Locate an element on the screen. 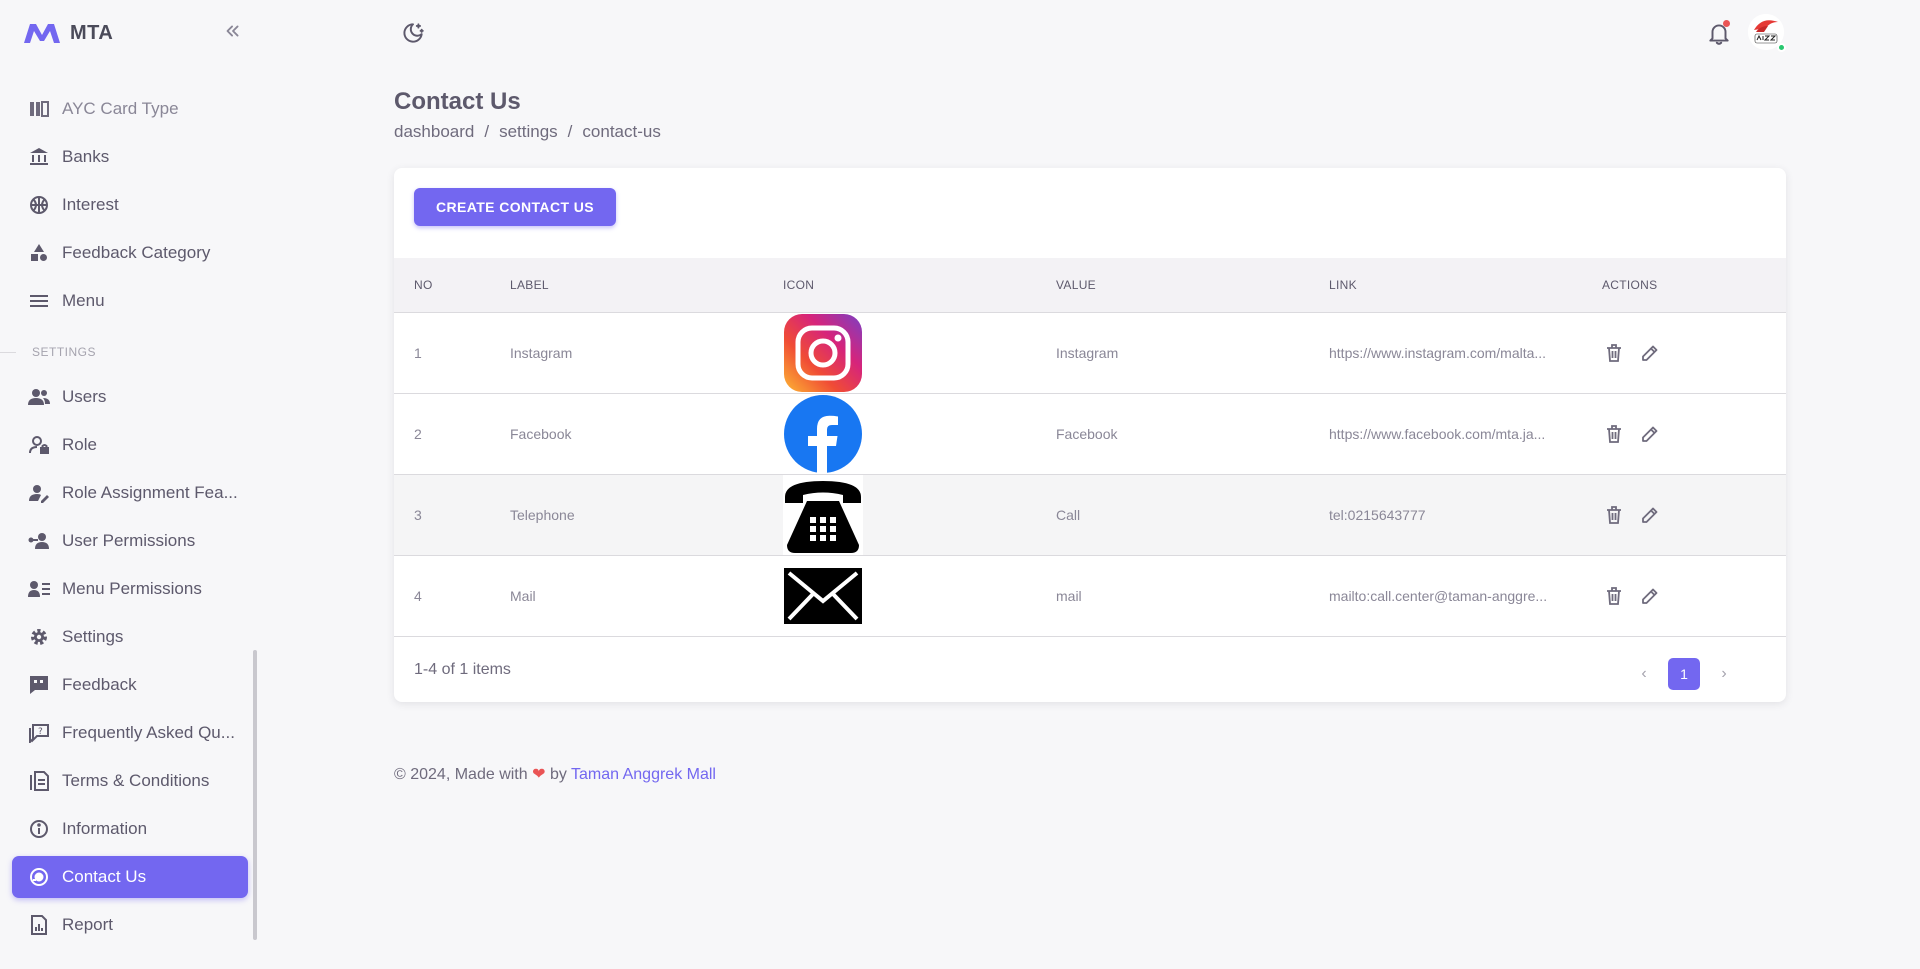  sidebar-item-label: Users is located at coordinates (84, 396).